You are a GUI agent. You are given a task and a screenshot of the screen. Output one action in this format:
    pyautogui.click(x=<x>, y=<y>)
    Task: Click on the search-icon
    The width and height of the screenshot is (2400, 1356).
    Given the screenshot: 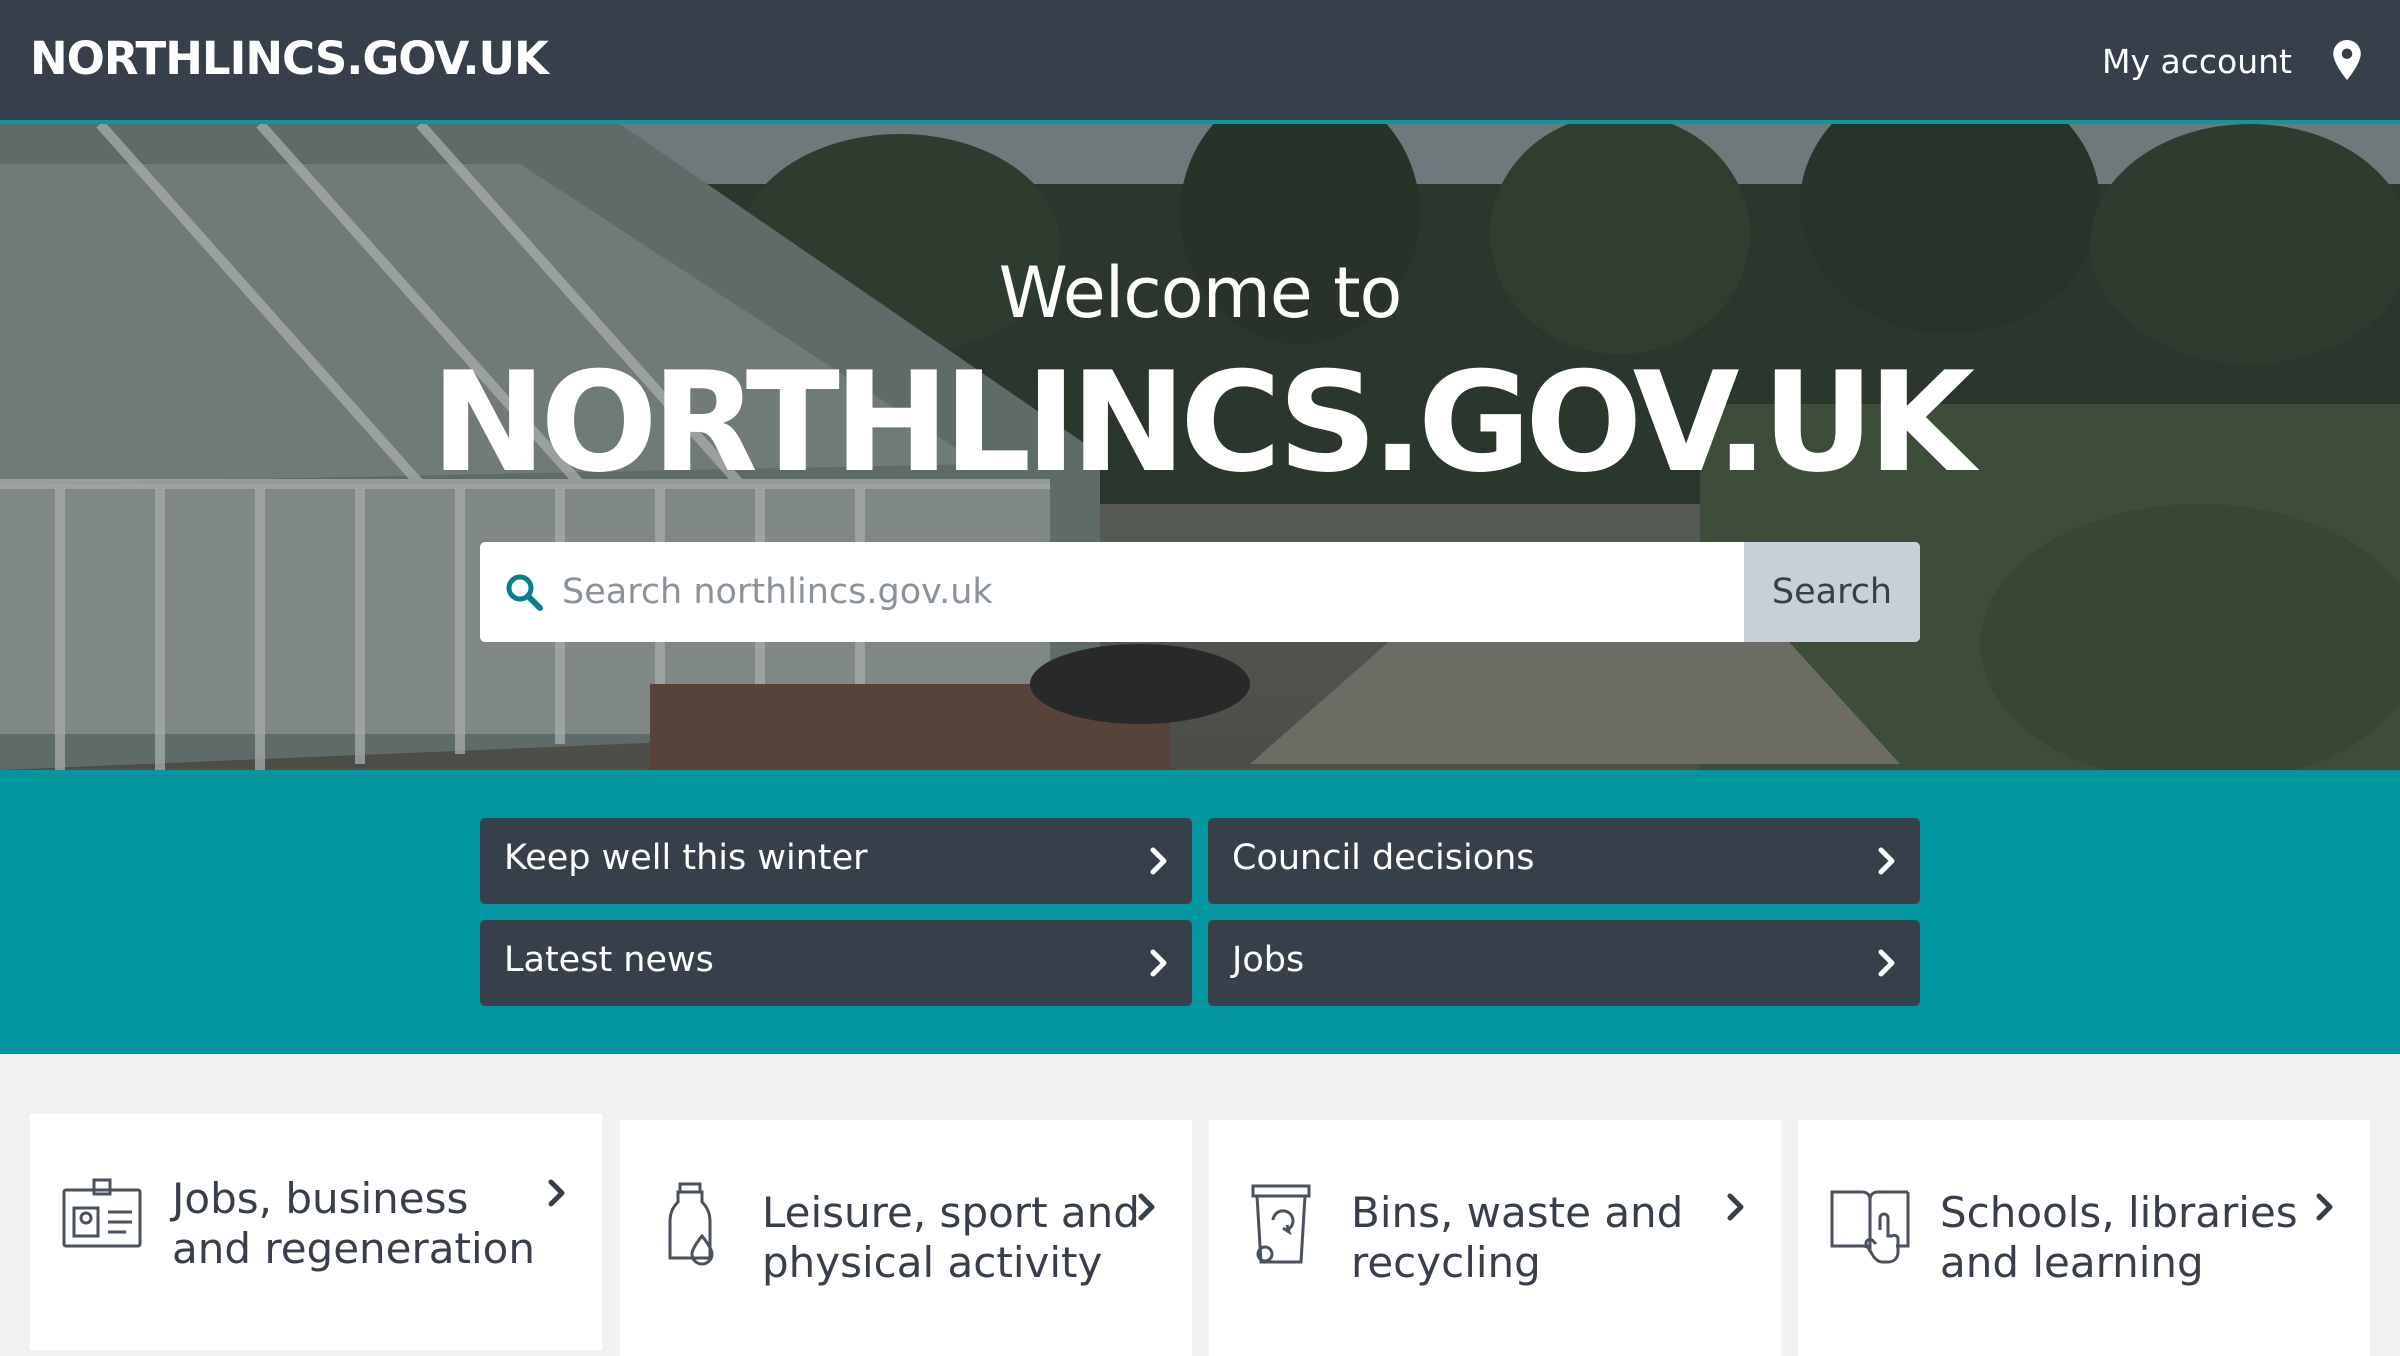 What is the action you would take?
    pyautogui.click(x=524, y=592)
    